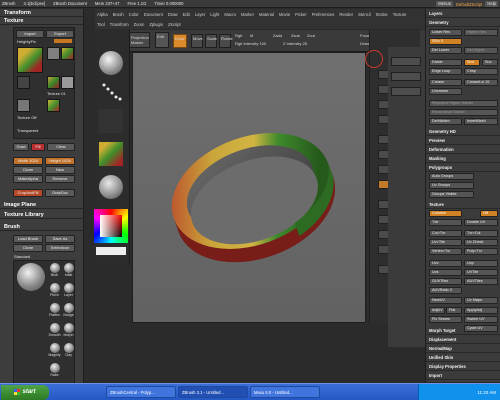 The width and height of the screenshot is (500, 400). I want to click on start-button: start, so click(25, 392).